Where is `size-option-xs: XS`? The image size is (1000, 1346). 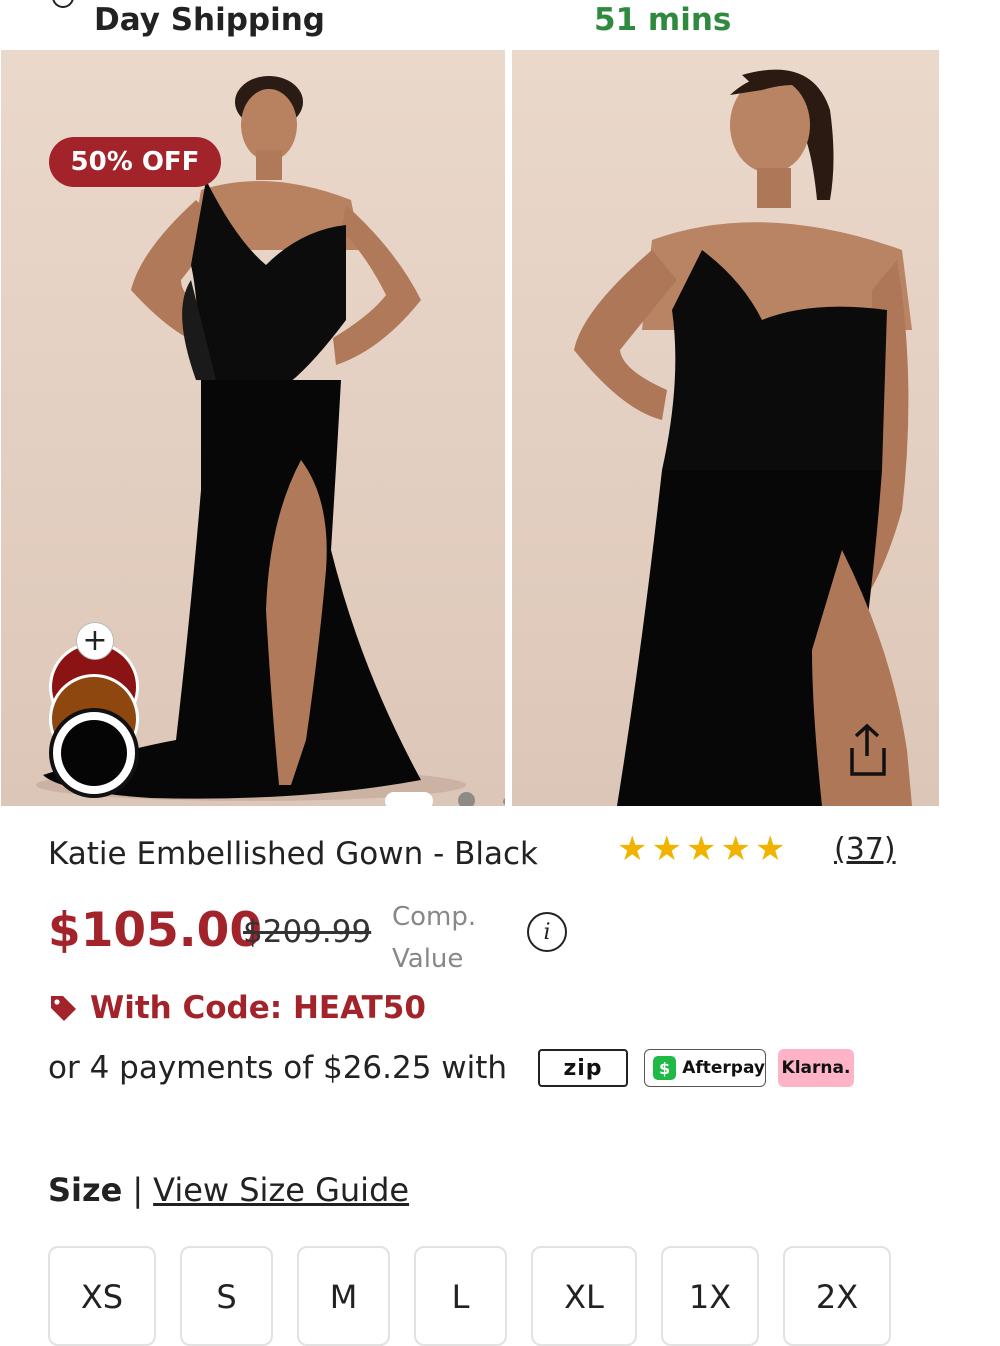 size-option-xs: XS is located at coordinates (102, 1296).